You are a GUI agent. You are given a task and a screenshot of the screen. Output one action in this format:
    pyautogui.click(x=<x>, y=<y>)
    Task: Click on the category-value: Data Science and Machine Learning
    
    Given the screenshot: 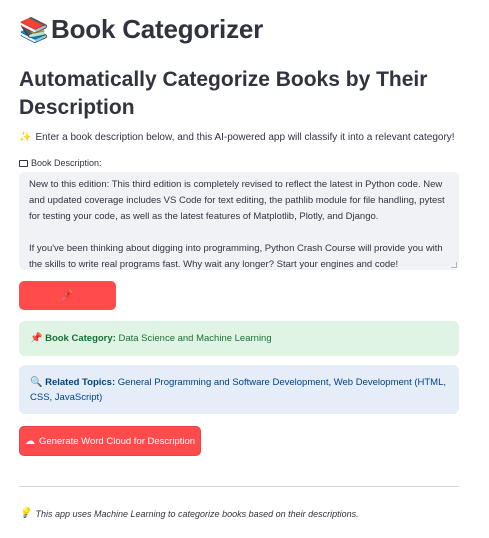 What is the action you would take?
    pyautogui.click(x=195, y=338)
    